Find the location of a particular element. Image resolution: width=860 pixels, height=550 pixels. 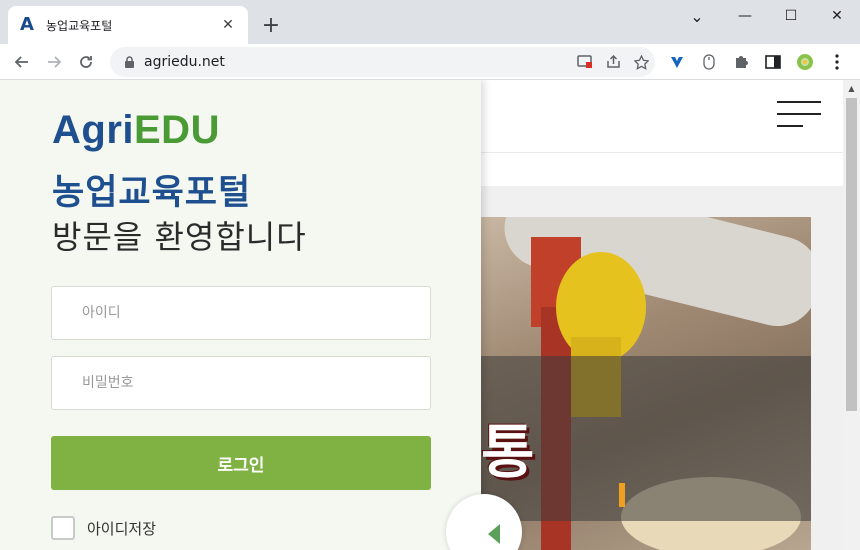

site-header is located at coordinates (662, 116).